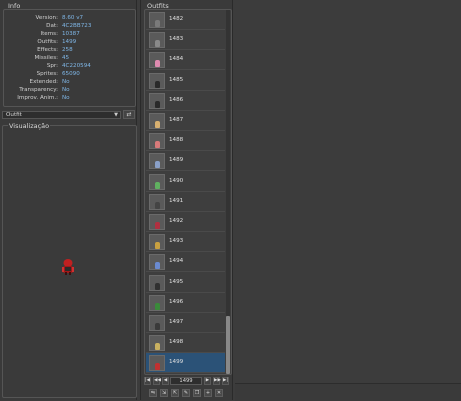 This screenshot has width=461, height=401. What do you see at coordinates (217, 381) in the screenshot?
I see `next-page-icon: ▶▶` at bounding box center [217, 381].